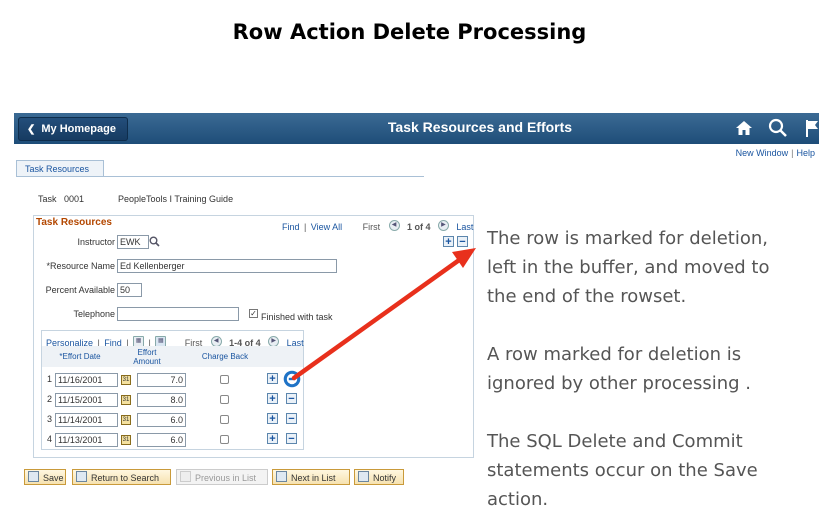 Image resolution: width=819 pixels, height=532 pixels. I want to click on section-view-all-link: View All, so click(326, 227).